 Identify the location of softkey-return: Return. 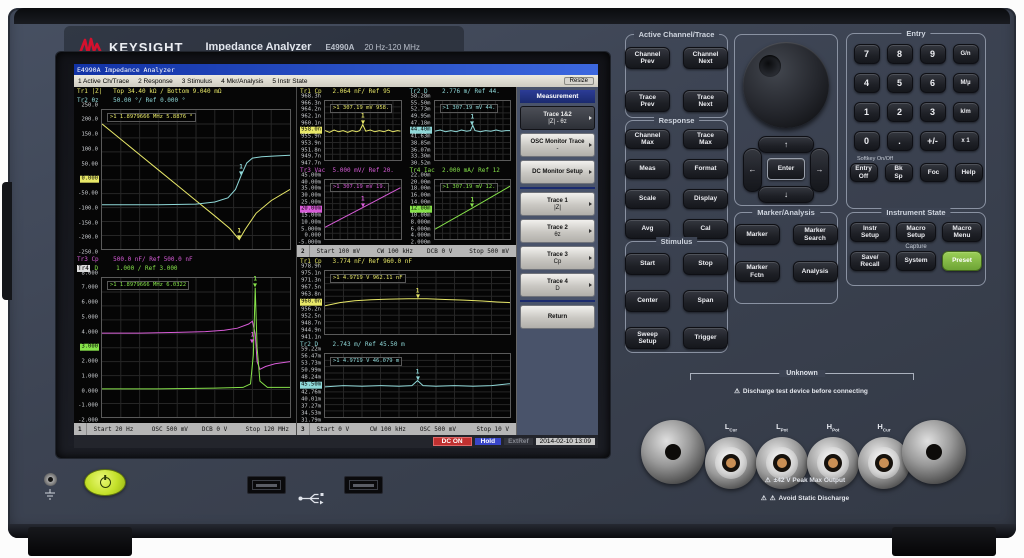
(557, 317).